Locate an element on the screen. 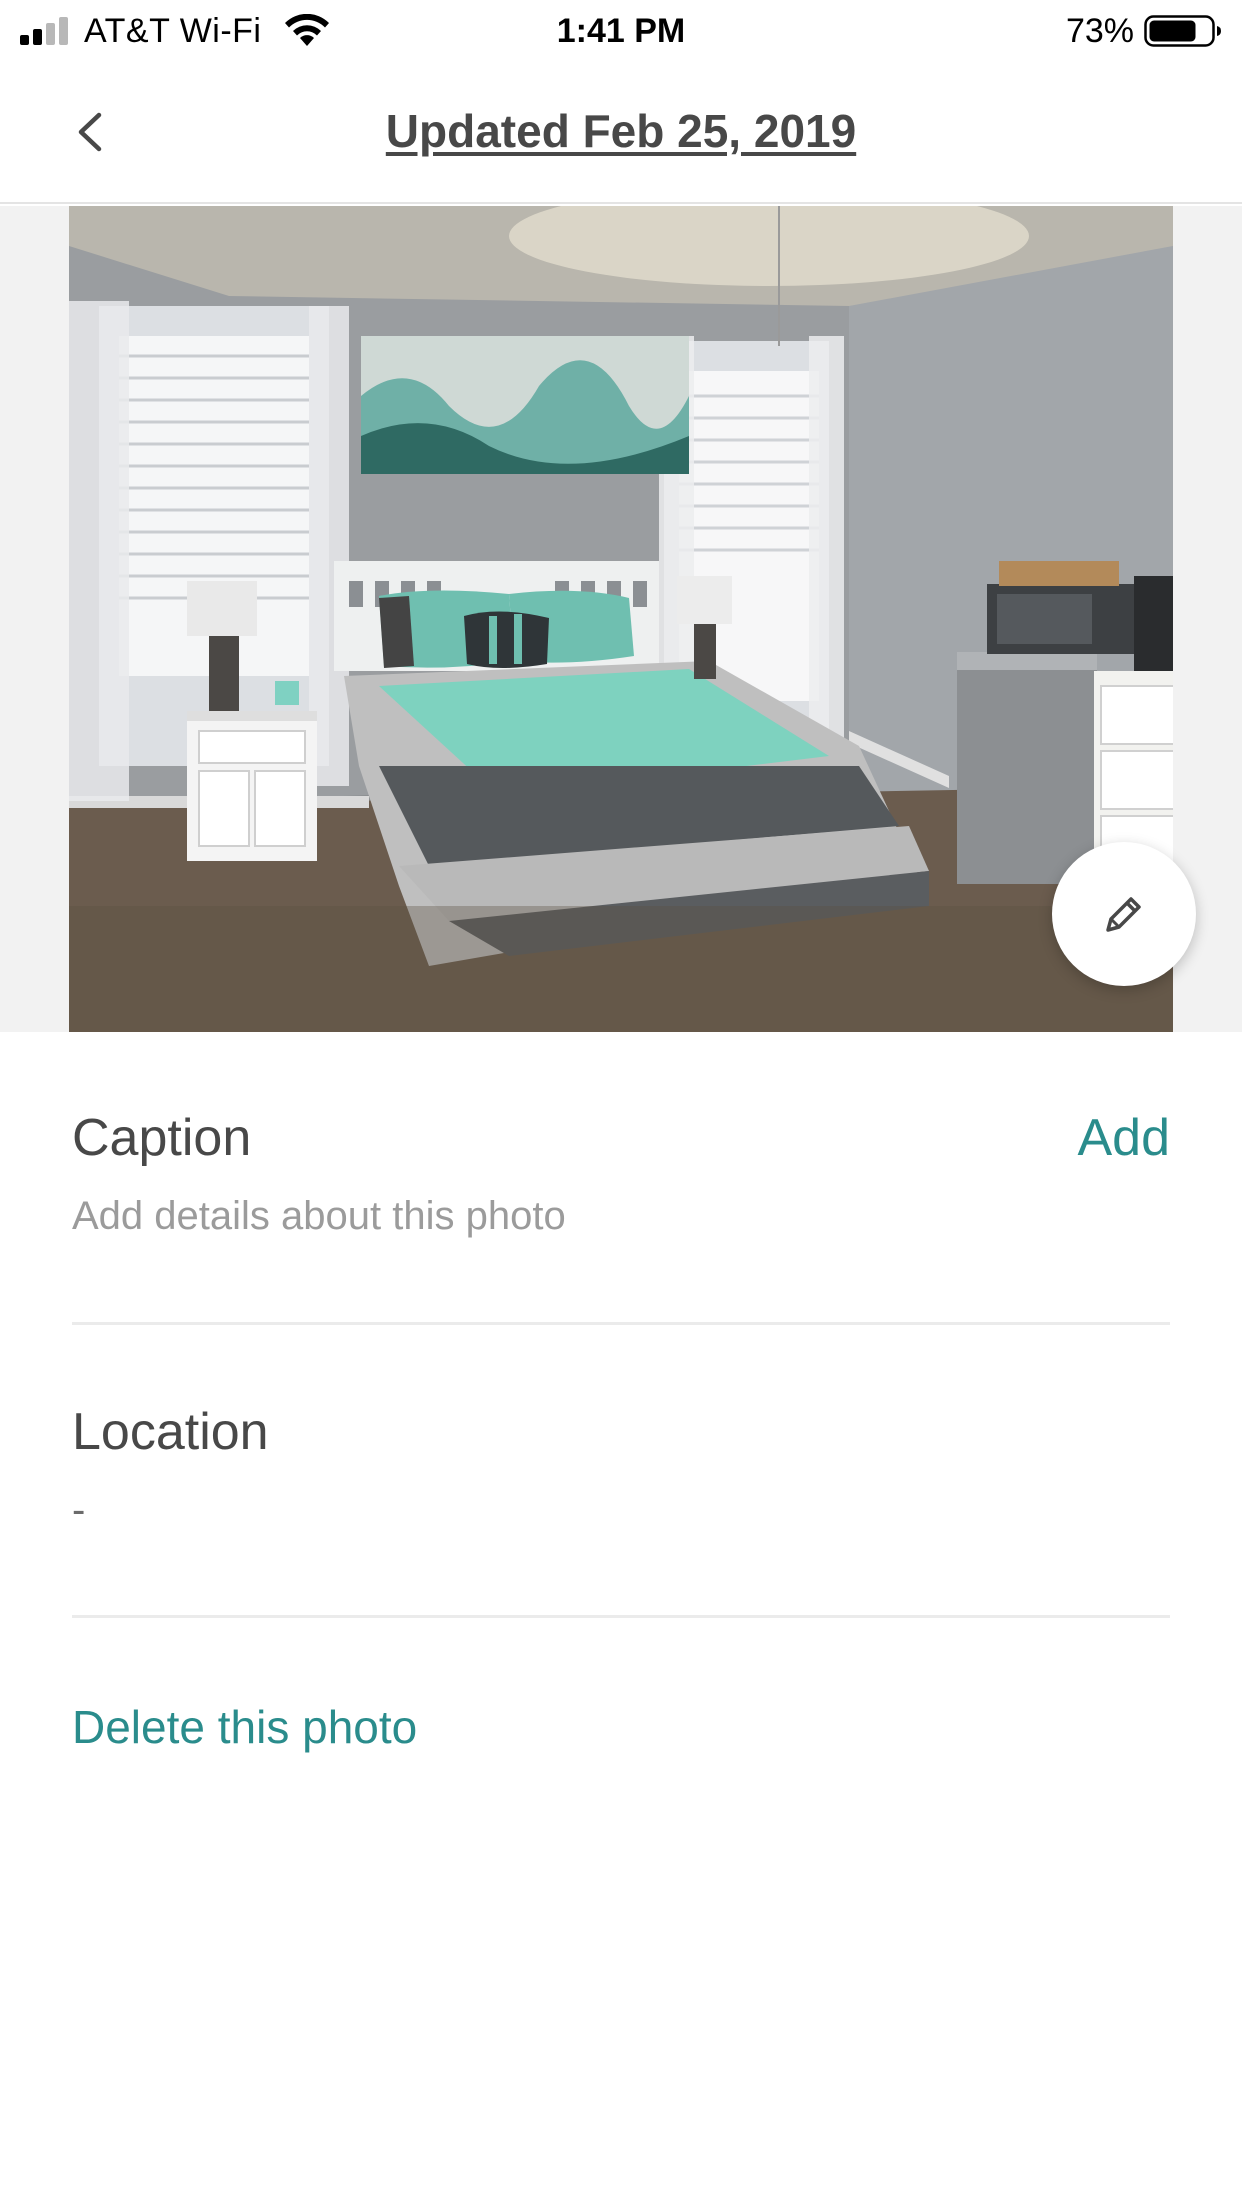  add-caption-link: Add is located at coordinates (1123, 1138).